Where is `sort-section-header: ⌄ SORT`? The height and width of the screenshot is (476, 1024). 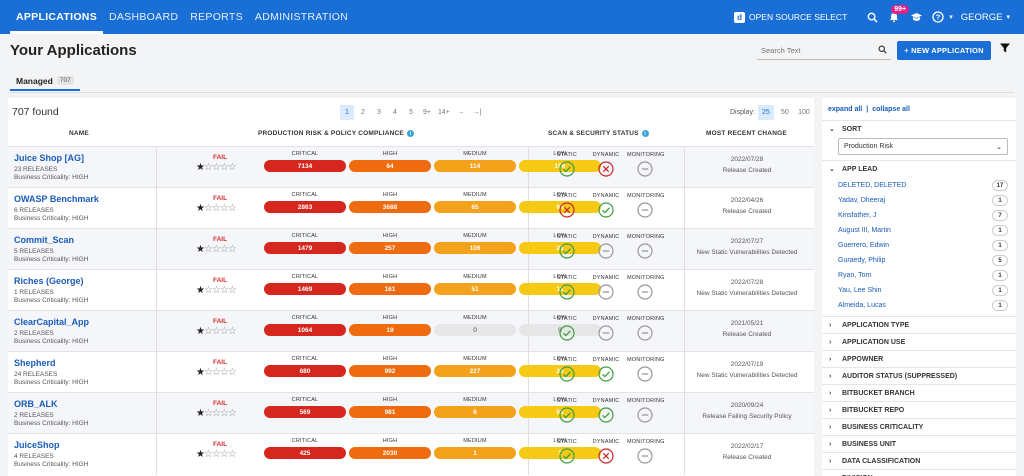
sort-section-header: ⌄ SORT is located at coordinates (919, 129).